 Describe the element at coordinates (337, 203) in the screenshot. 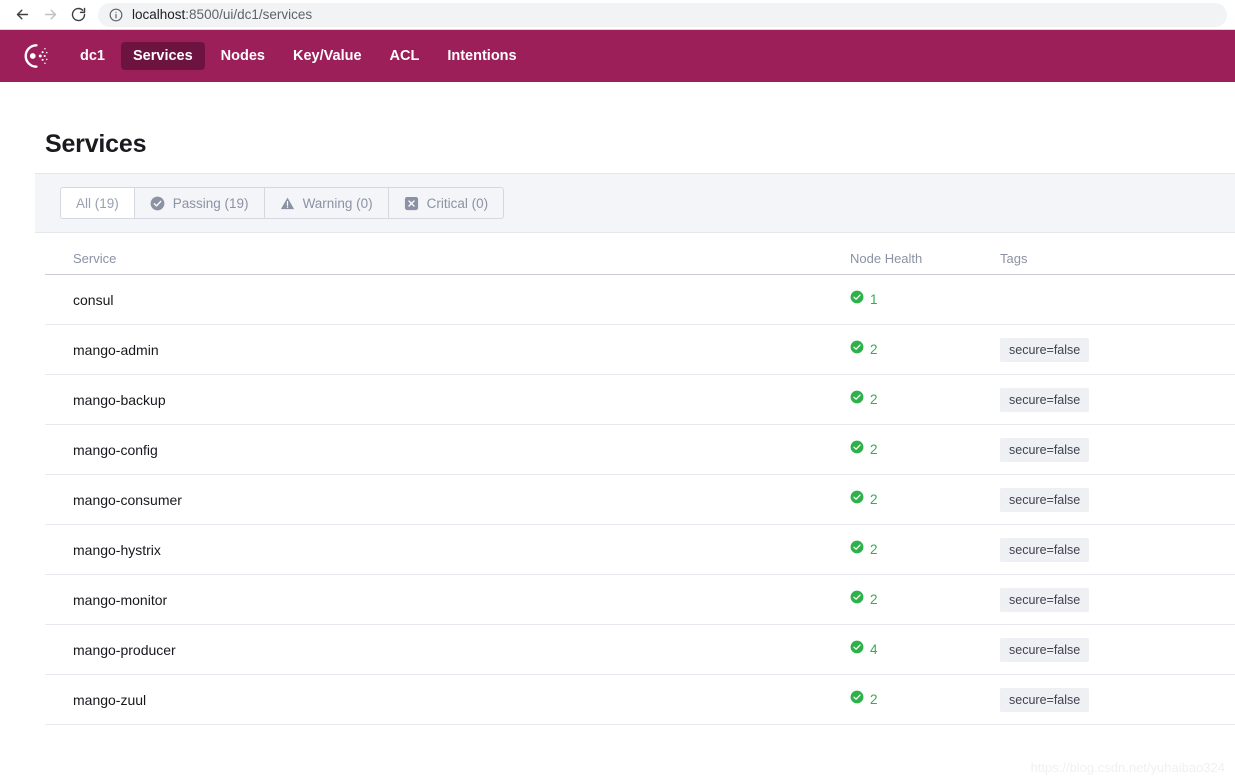

I see `filter-tab-warning-label: Warning (0)` at that location.